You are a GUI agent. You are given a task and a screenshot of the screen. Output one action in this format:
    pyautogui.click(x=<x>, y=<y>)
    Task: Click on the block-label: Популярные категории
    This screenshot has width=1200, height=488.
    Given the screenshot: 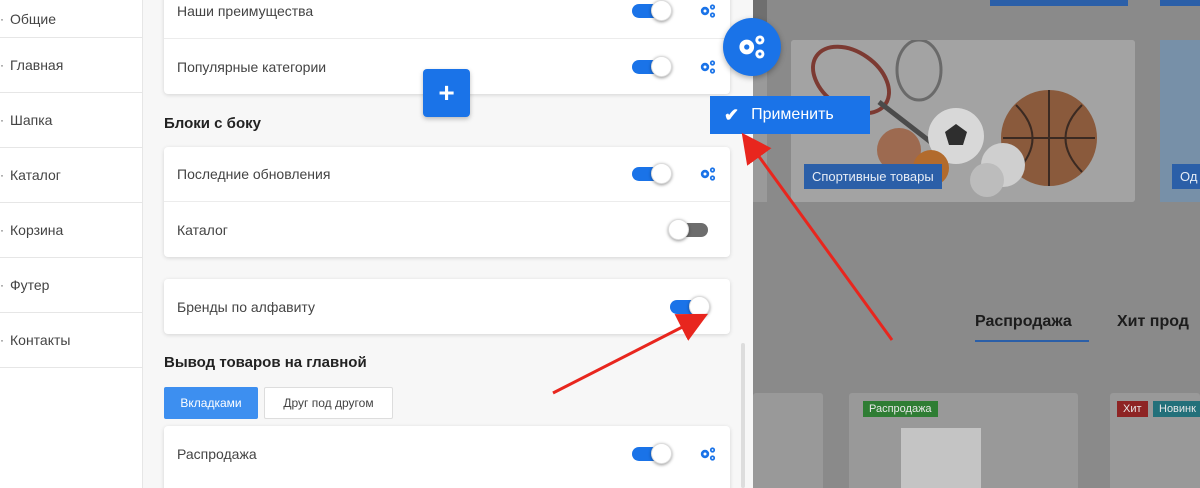 What is the action you would take?
    pyautogui.click(x=252, y=66)
    